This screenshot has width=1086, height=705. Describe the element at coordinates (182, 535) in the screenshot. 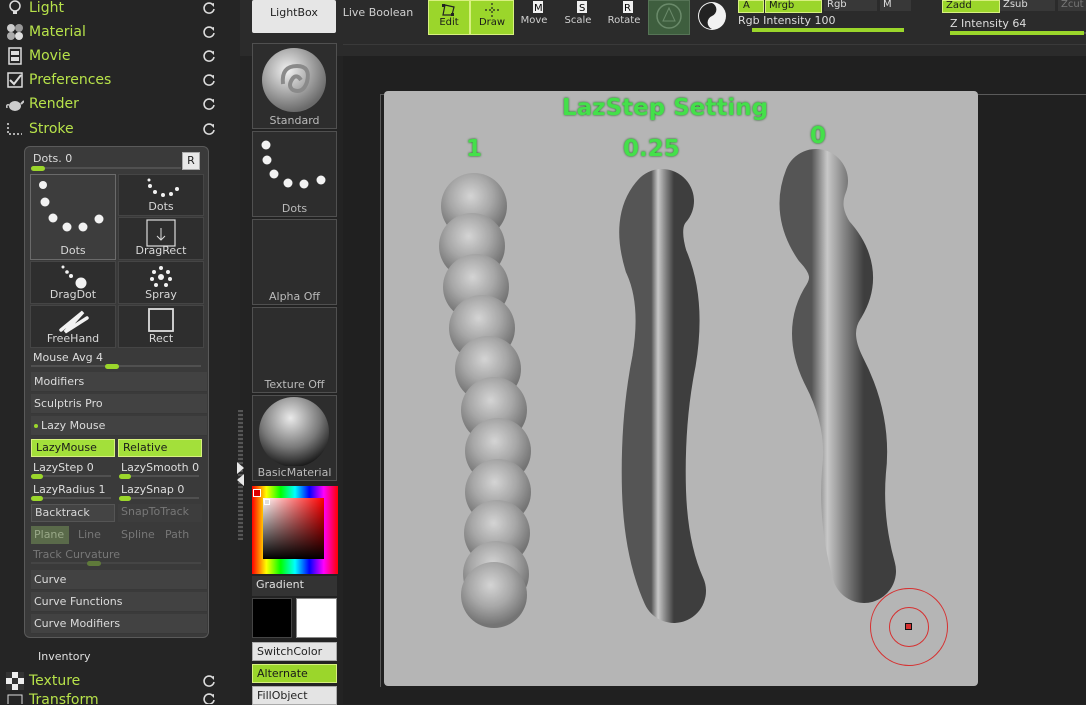

I see `path-button: Path` at that location.